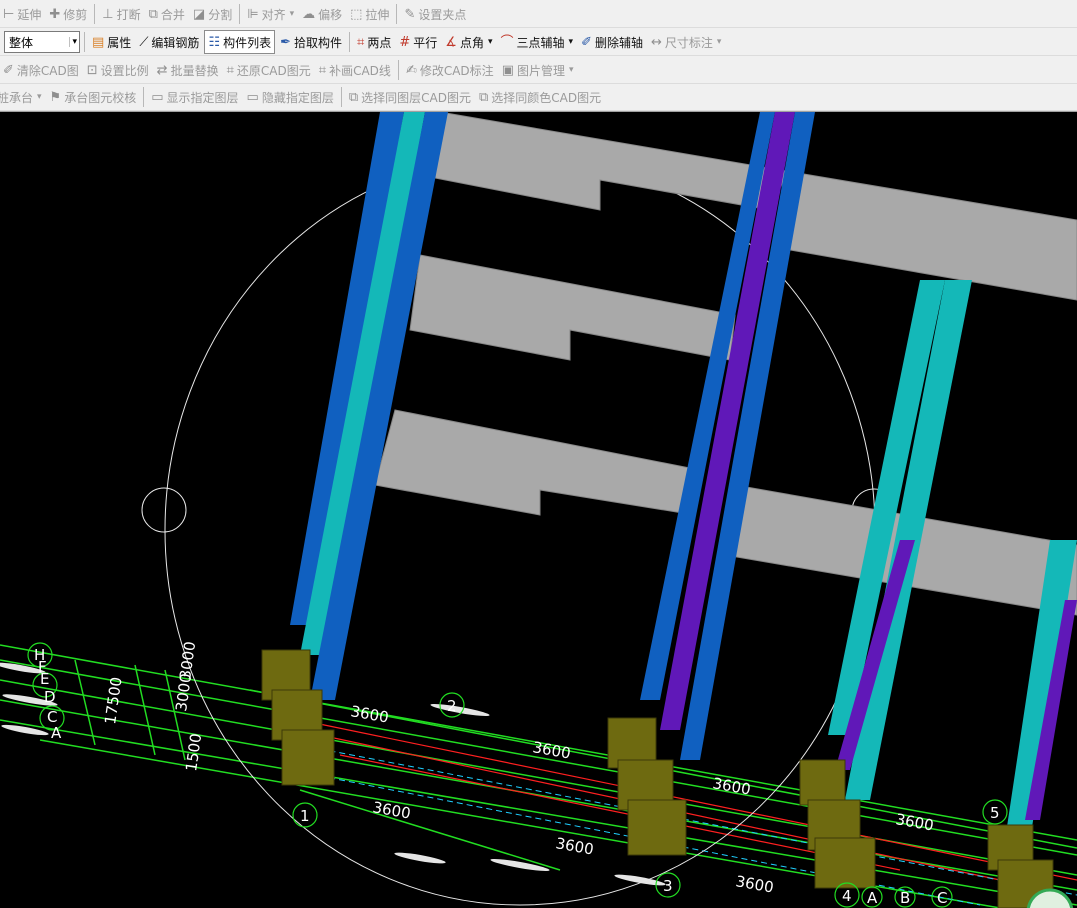 The image size is (1077, 908). What do you see at coordinates (144, 42) in the screenshot?
I see `rebar-icon: ⟋` at bounding box center [144, 42].